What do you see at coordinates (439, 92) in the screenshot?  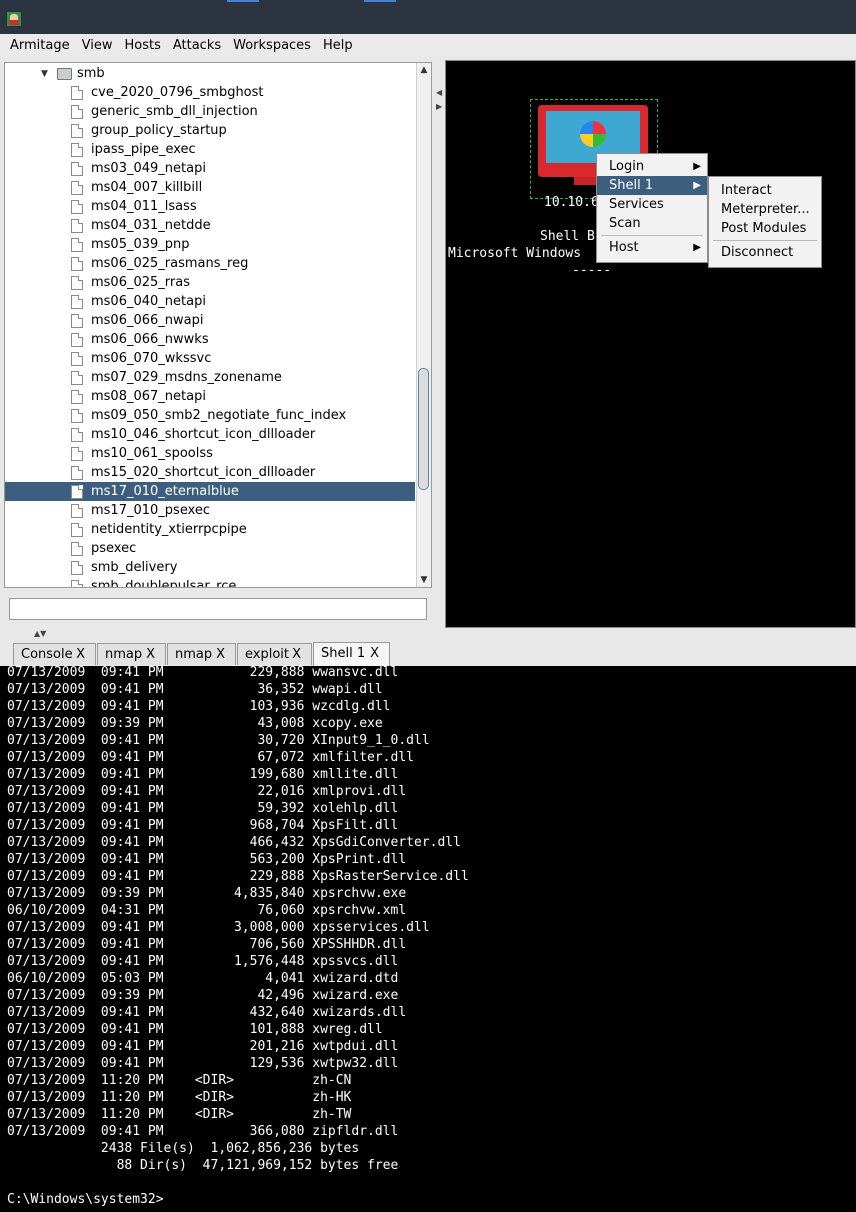 I see `collapse-left-arrow-icon: ◀` at bounding box center [439, 92].